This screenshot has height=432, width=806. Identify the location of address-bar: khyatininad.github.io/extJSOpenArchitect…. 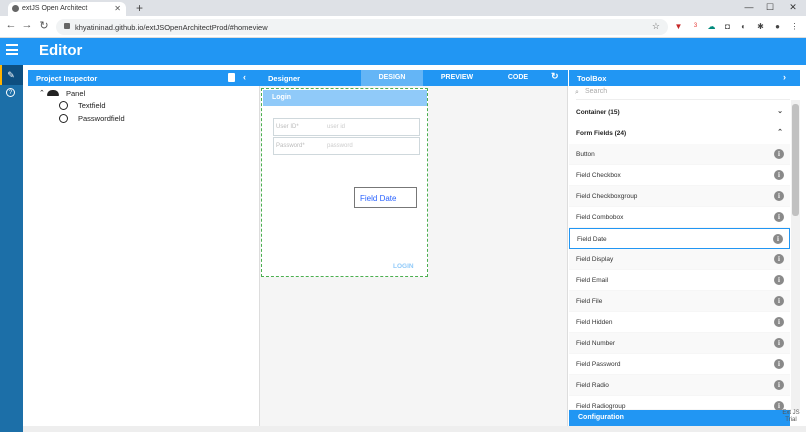
(362, 27).